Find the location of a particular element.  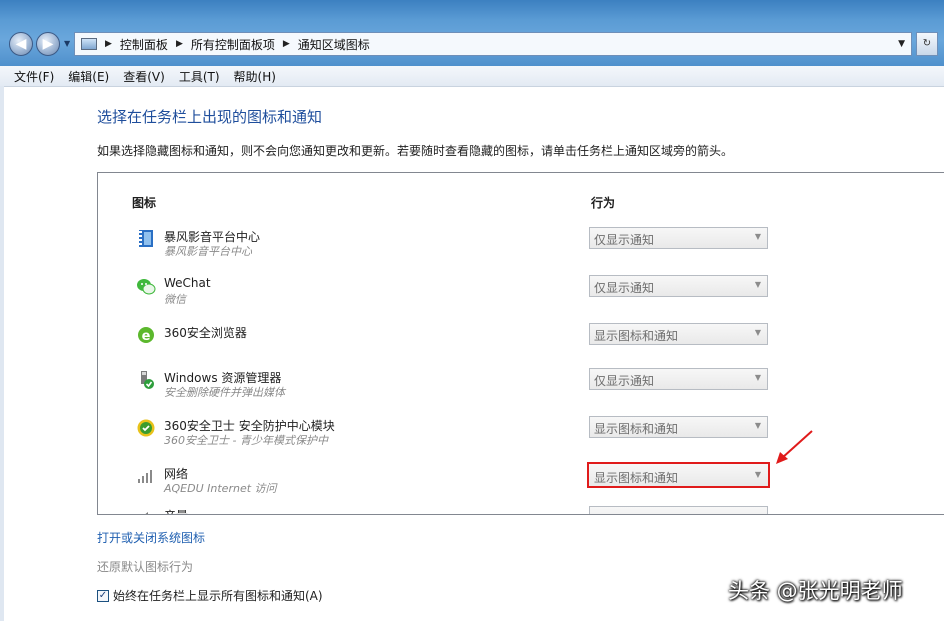

list-item: e 360安全浏览器 显示图标和通知 ▼ is located at coordinates (521, 346).